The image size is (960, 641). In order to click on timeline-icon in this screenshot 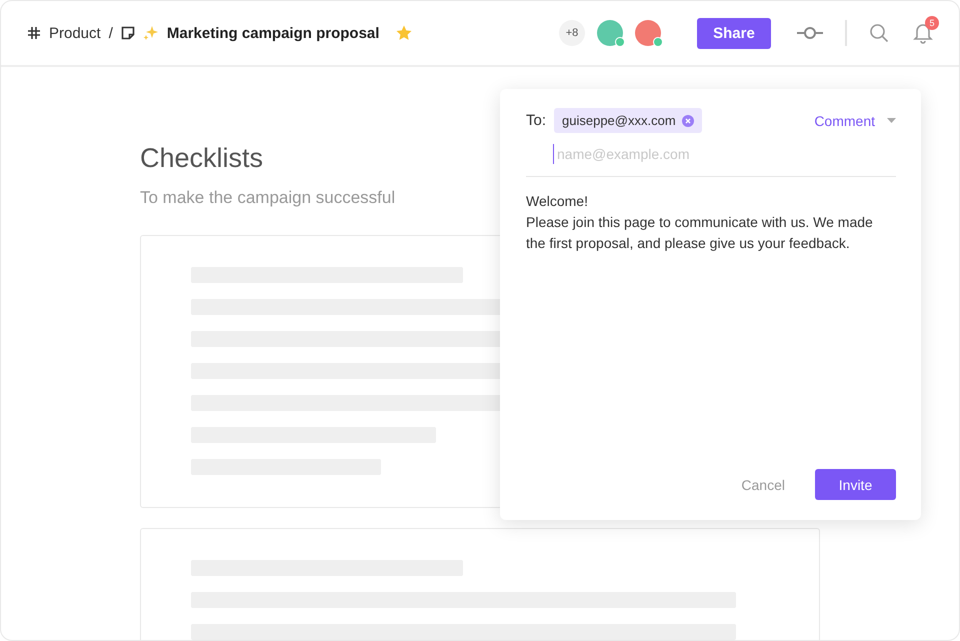, I will do `click(810, 33)`.